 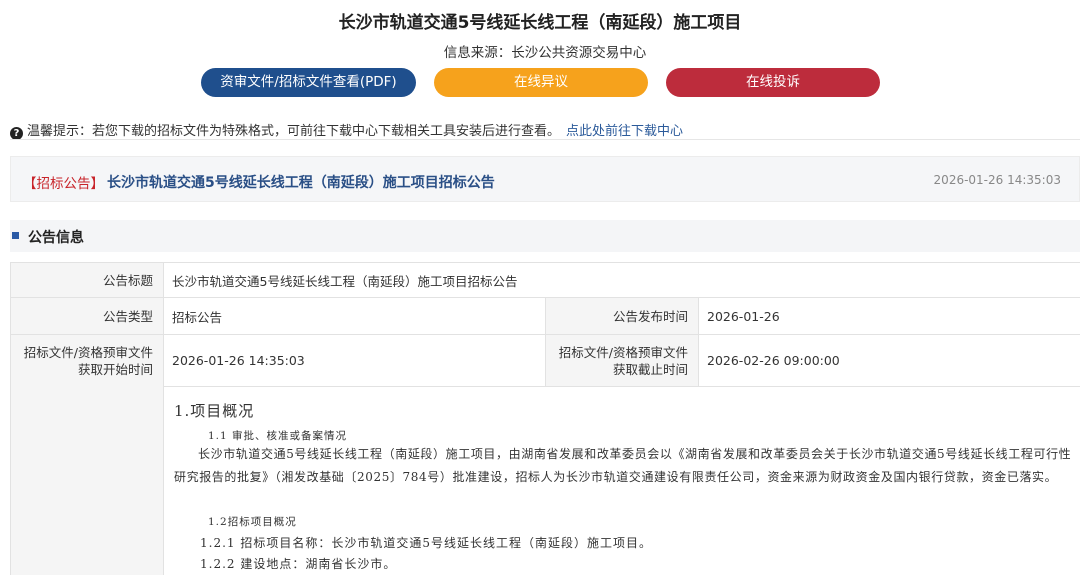 What do you see at coordinates (88, 352) in the screenshot?
I see `start-time-label-line1: 招标文件/资格预审文件` at bounding box center [88, 352].